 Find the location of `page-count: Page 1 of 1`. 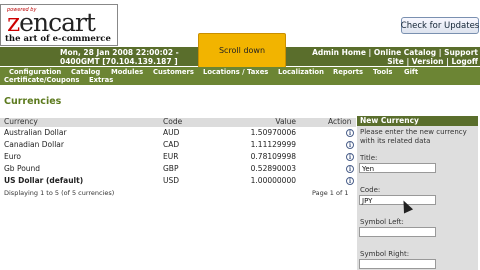

page-count: Page 1 of 1 is located at coordinates (330, 193).